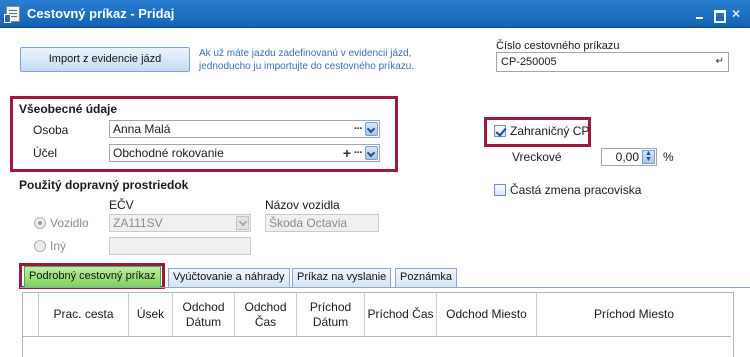  What do you see at coordinates (347, 153) in the screenshot?
I see `ucel-add-button: +` at bounding box center [347, 153].